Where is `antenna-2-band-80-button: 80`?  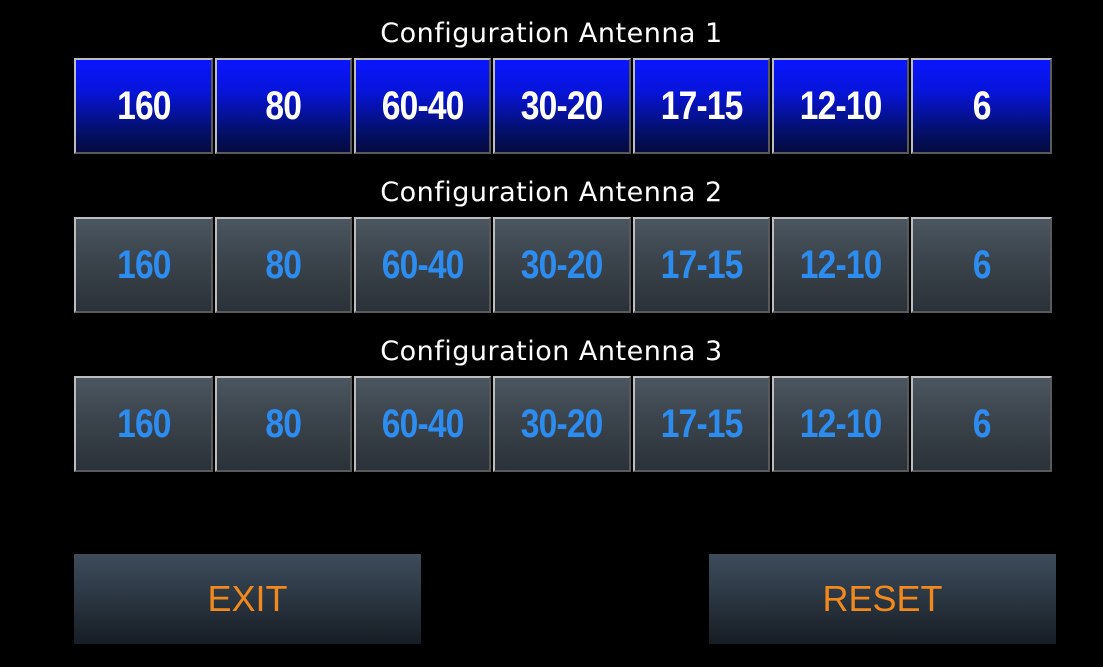 antenna-2-band-80-button: 80 is located at coordinates (283, 265).